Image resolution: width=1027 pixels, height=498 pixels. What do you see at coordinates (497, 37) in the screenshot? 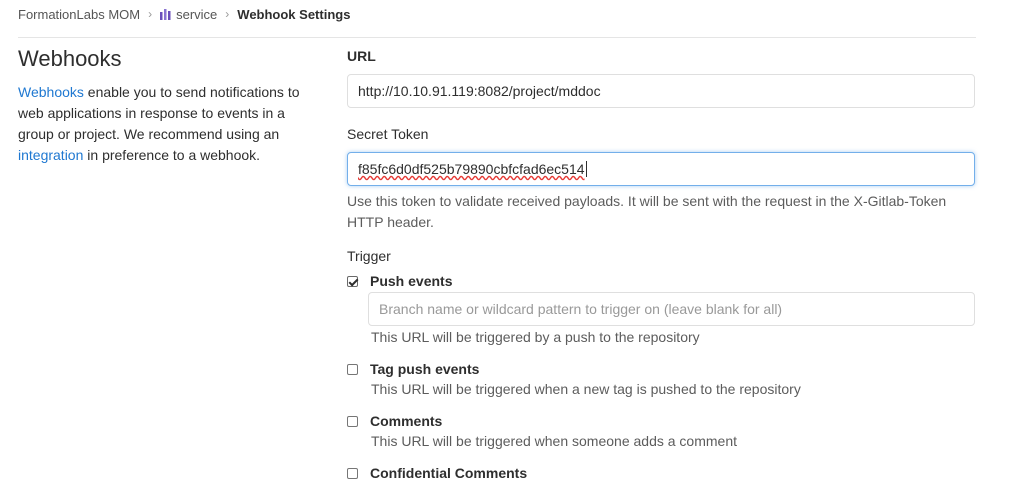
I see `divider` at bounding box center [497, 37].